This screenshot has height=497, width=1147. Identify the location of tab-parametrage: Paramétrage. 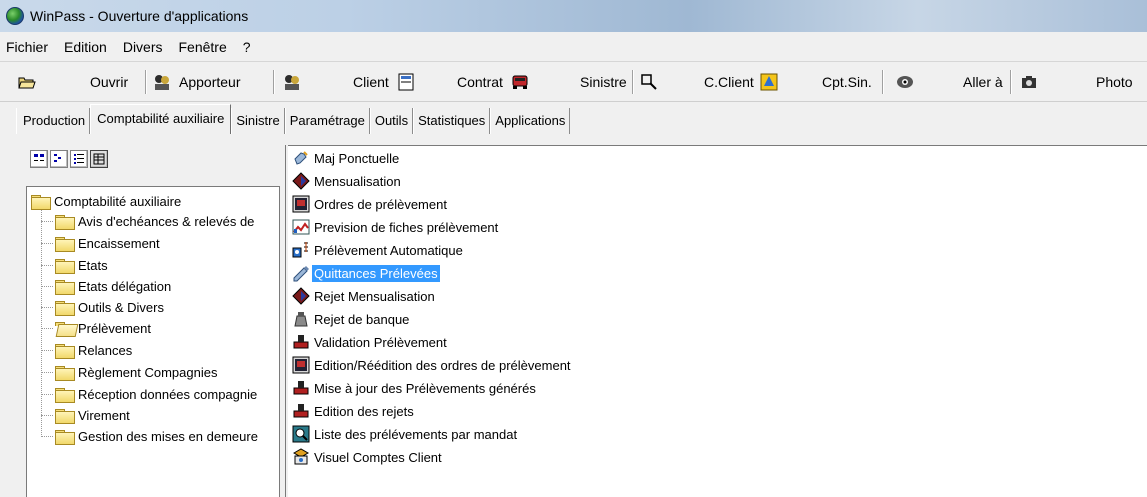
(327, 121).